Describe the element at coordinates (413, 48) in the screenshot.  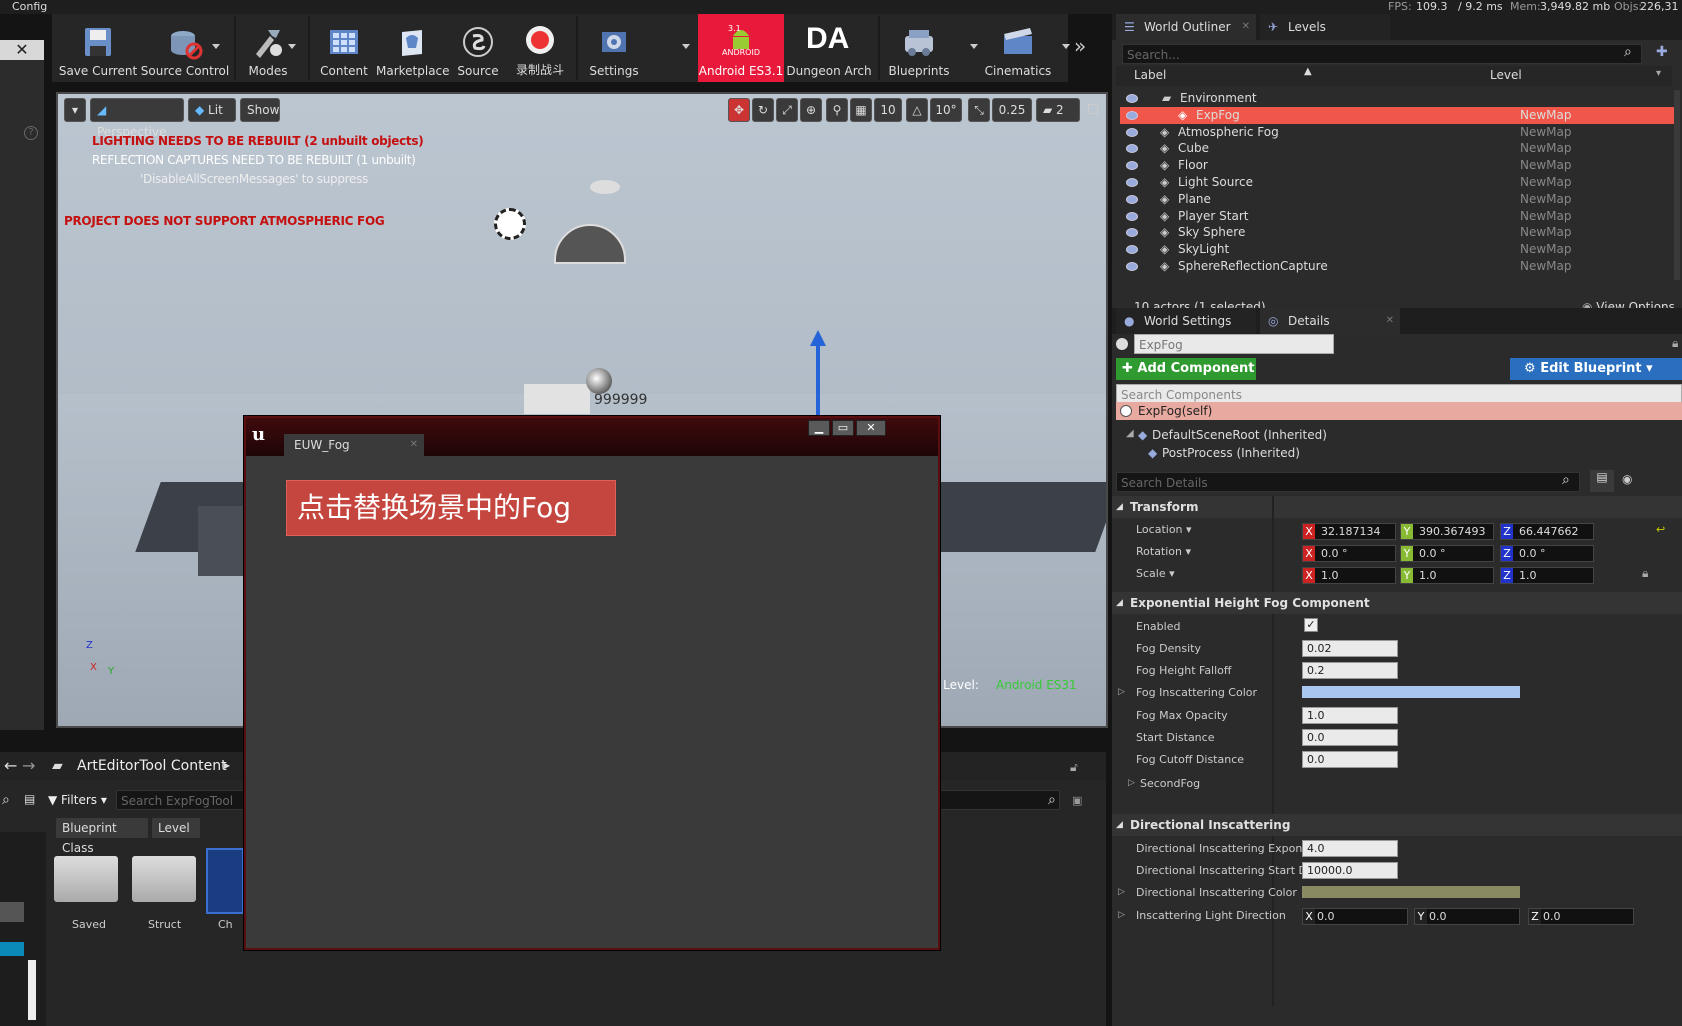
I see `marketplace-button: Marketplace` at that location.